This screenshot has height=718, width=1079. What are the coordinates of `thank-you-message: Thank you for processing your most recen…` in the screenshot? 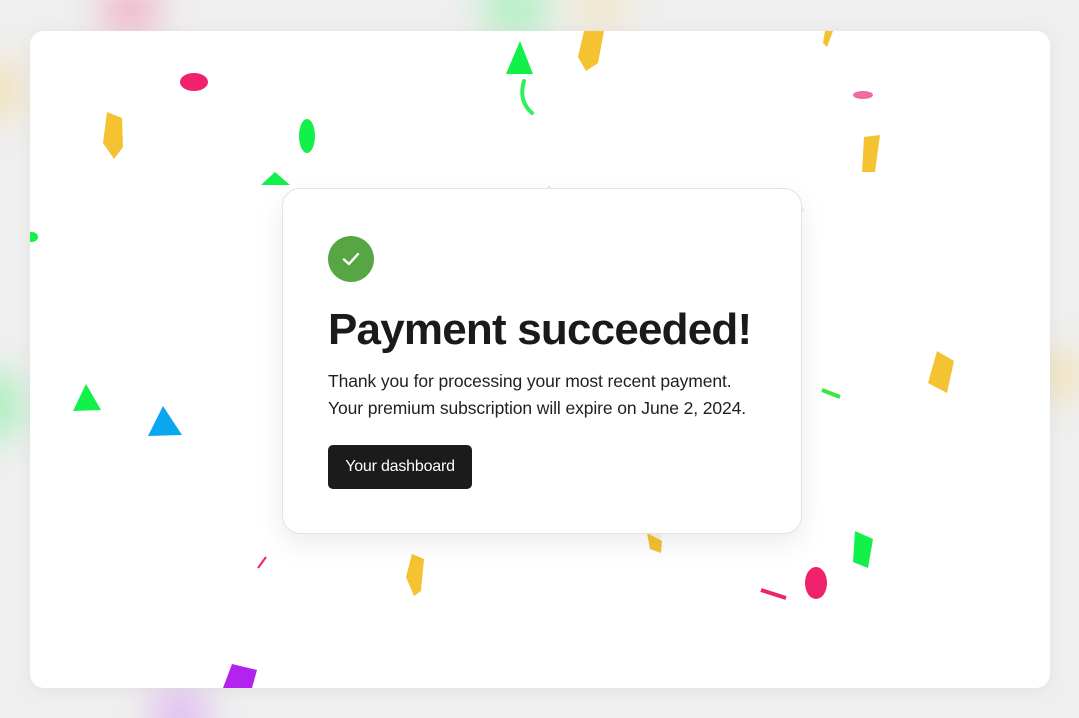 It's located at (530, 381).